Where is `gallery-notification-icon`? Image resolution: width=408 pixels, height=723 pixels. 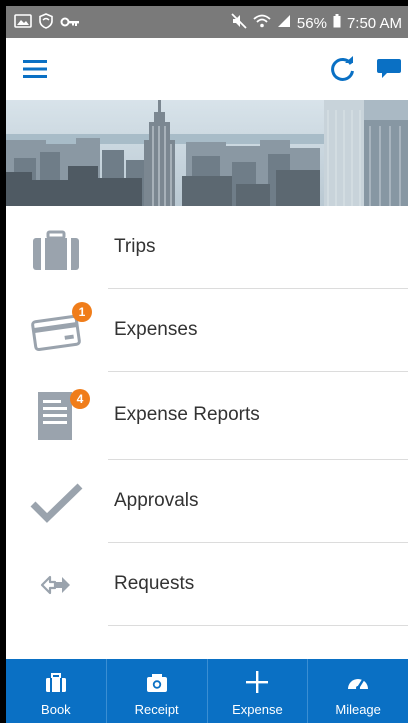 gallery-notification-icon is located at coordinates (23, 23).